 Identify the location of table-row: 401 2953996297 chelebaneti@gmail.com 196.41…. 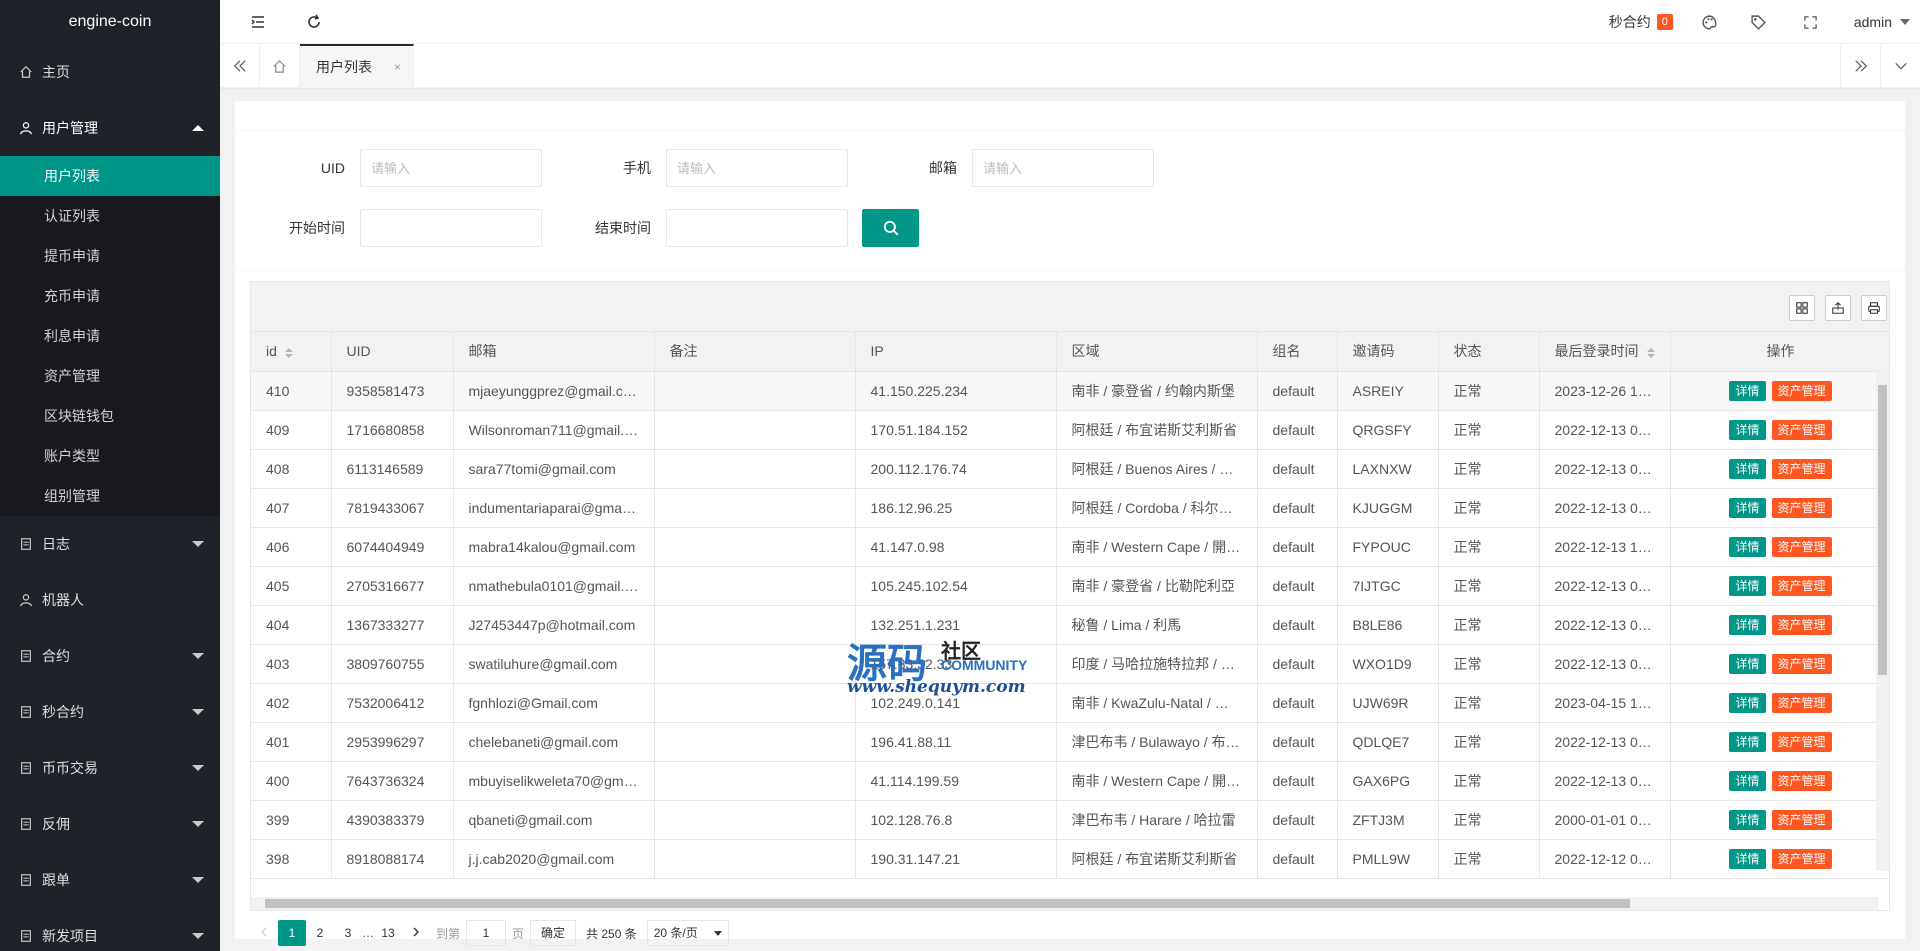
(1070, 742).